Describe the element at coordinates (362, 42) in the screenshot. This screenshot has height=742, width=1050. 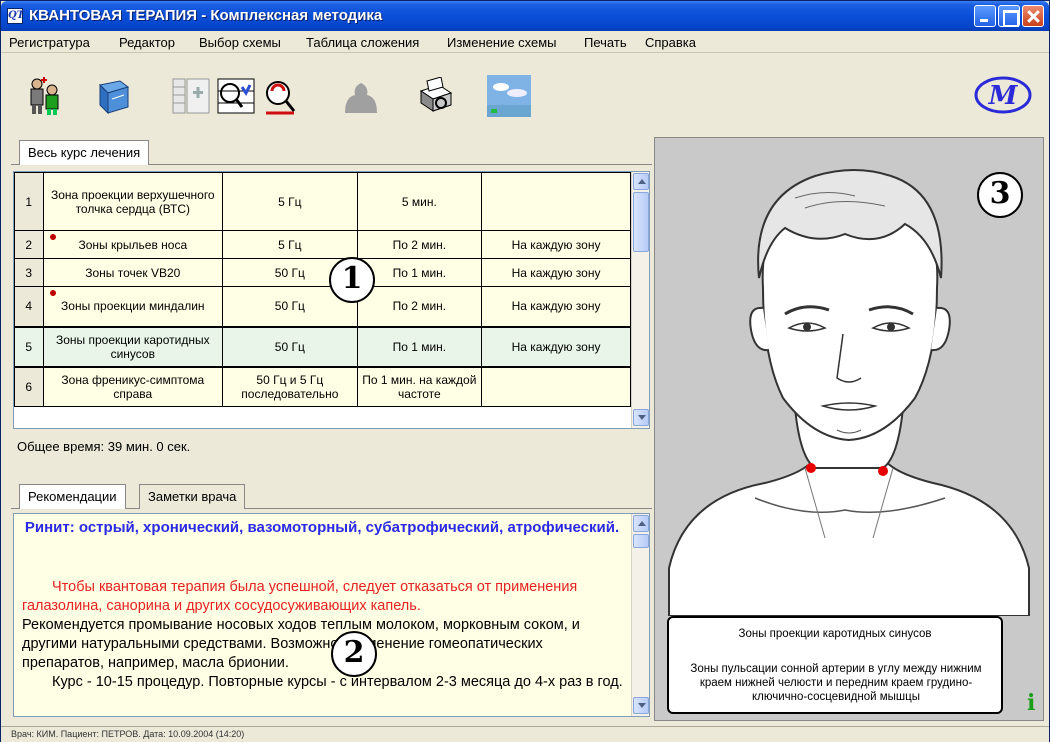
I see `menu-addition-table: Таблица сложения` at that location.